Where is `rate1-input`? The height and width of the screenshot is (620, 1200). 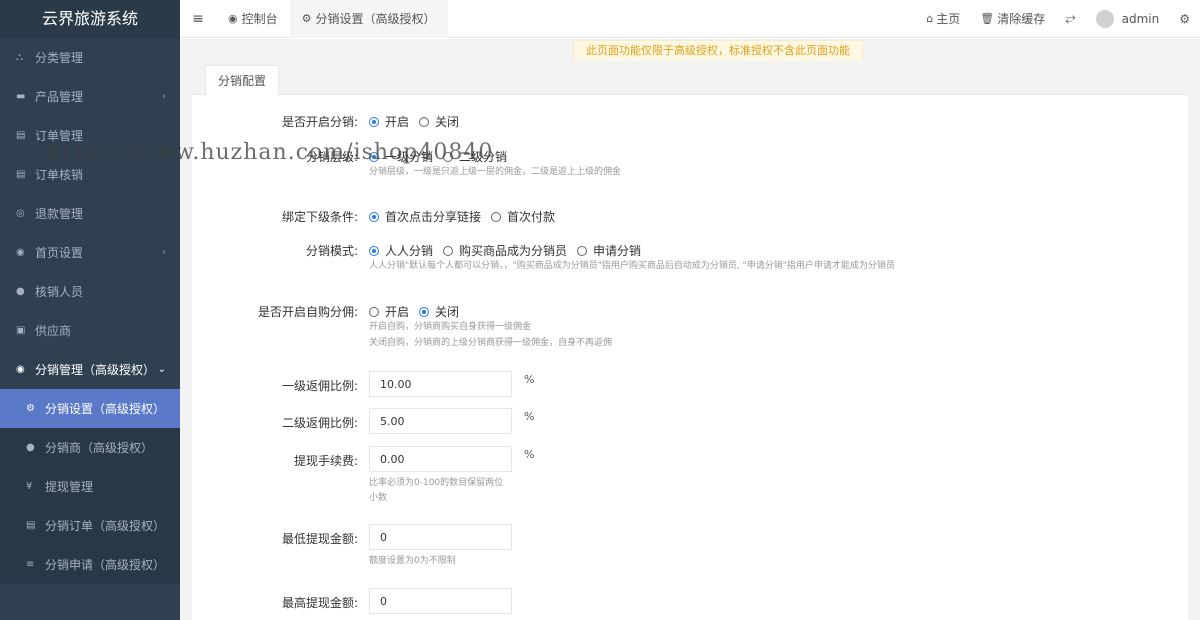
rate1-input is located at coordinates (440, 384).